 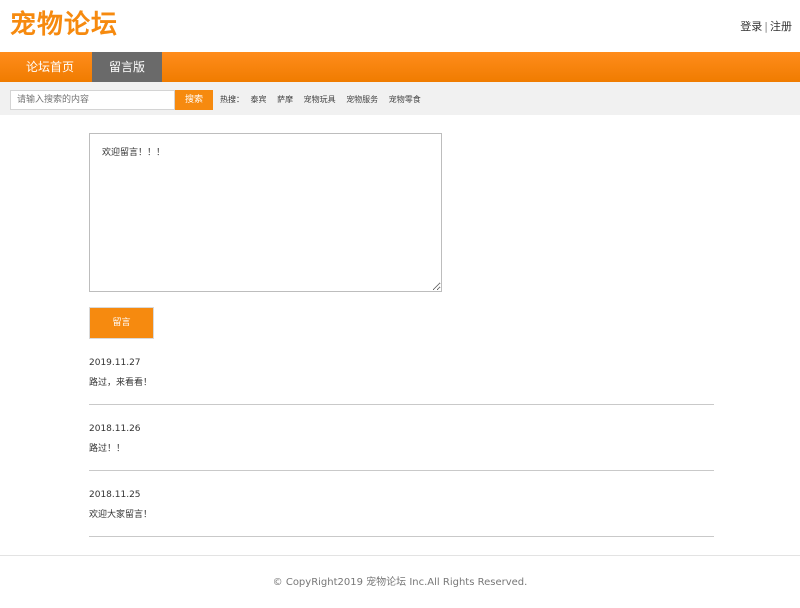 I want to click on auth-links: 登录 | 注册, so click(x=766, y=27).